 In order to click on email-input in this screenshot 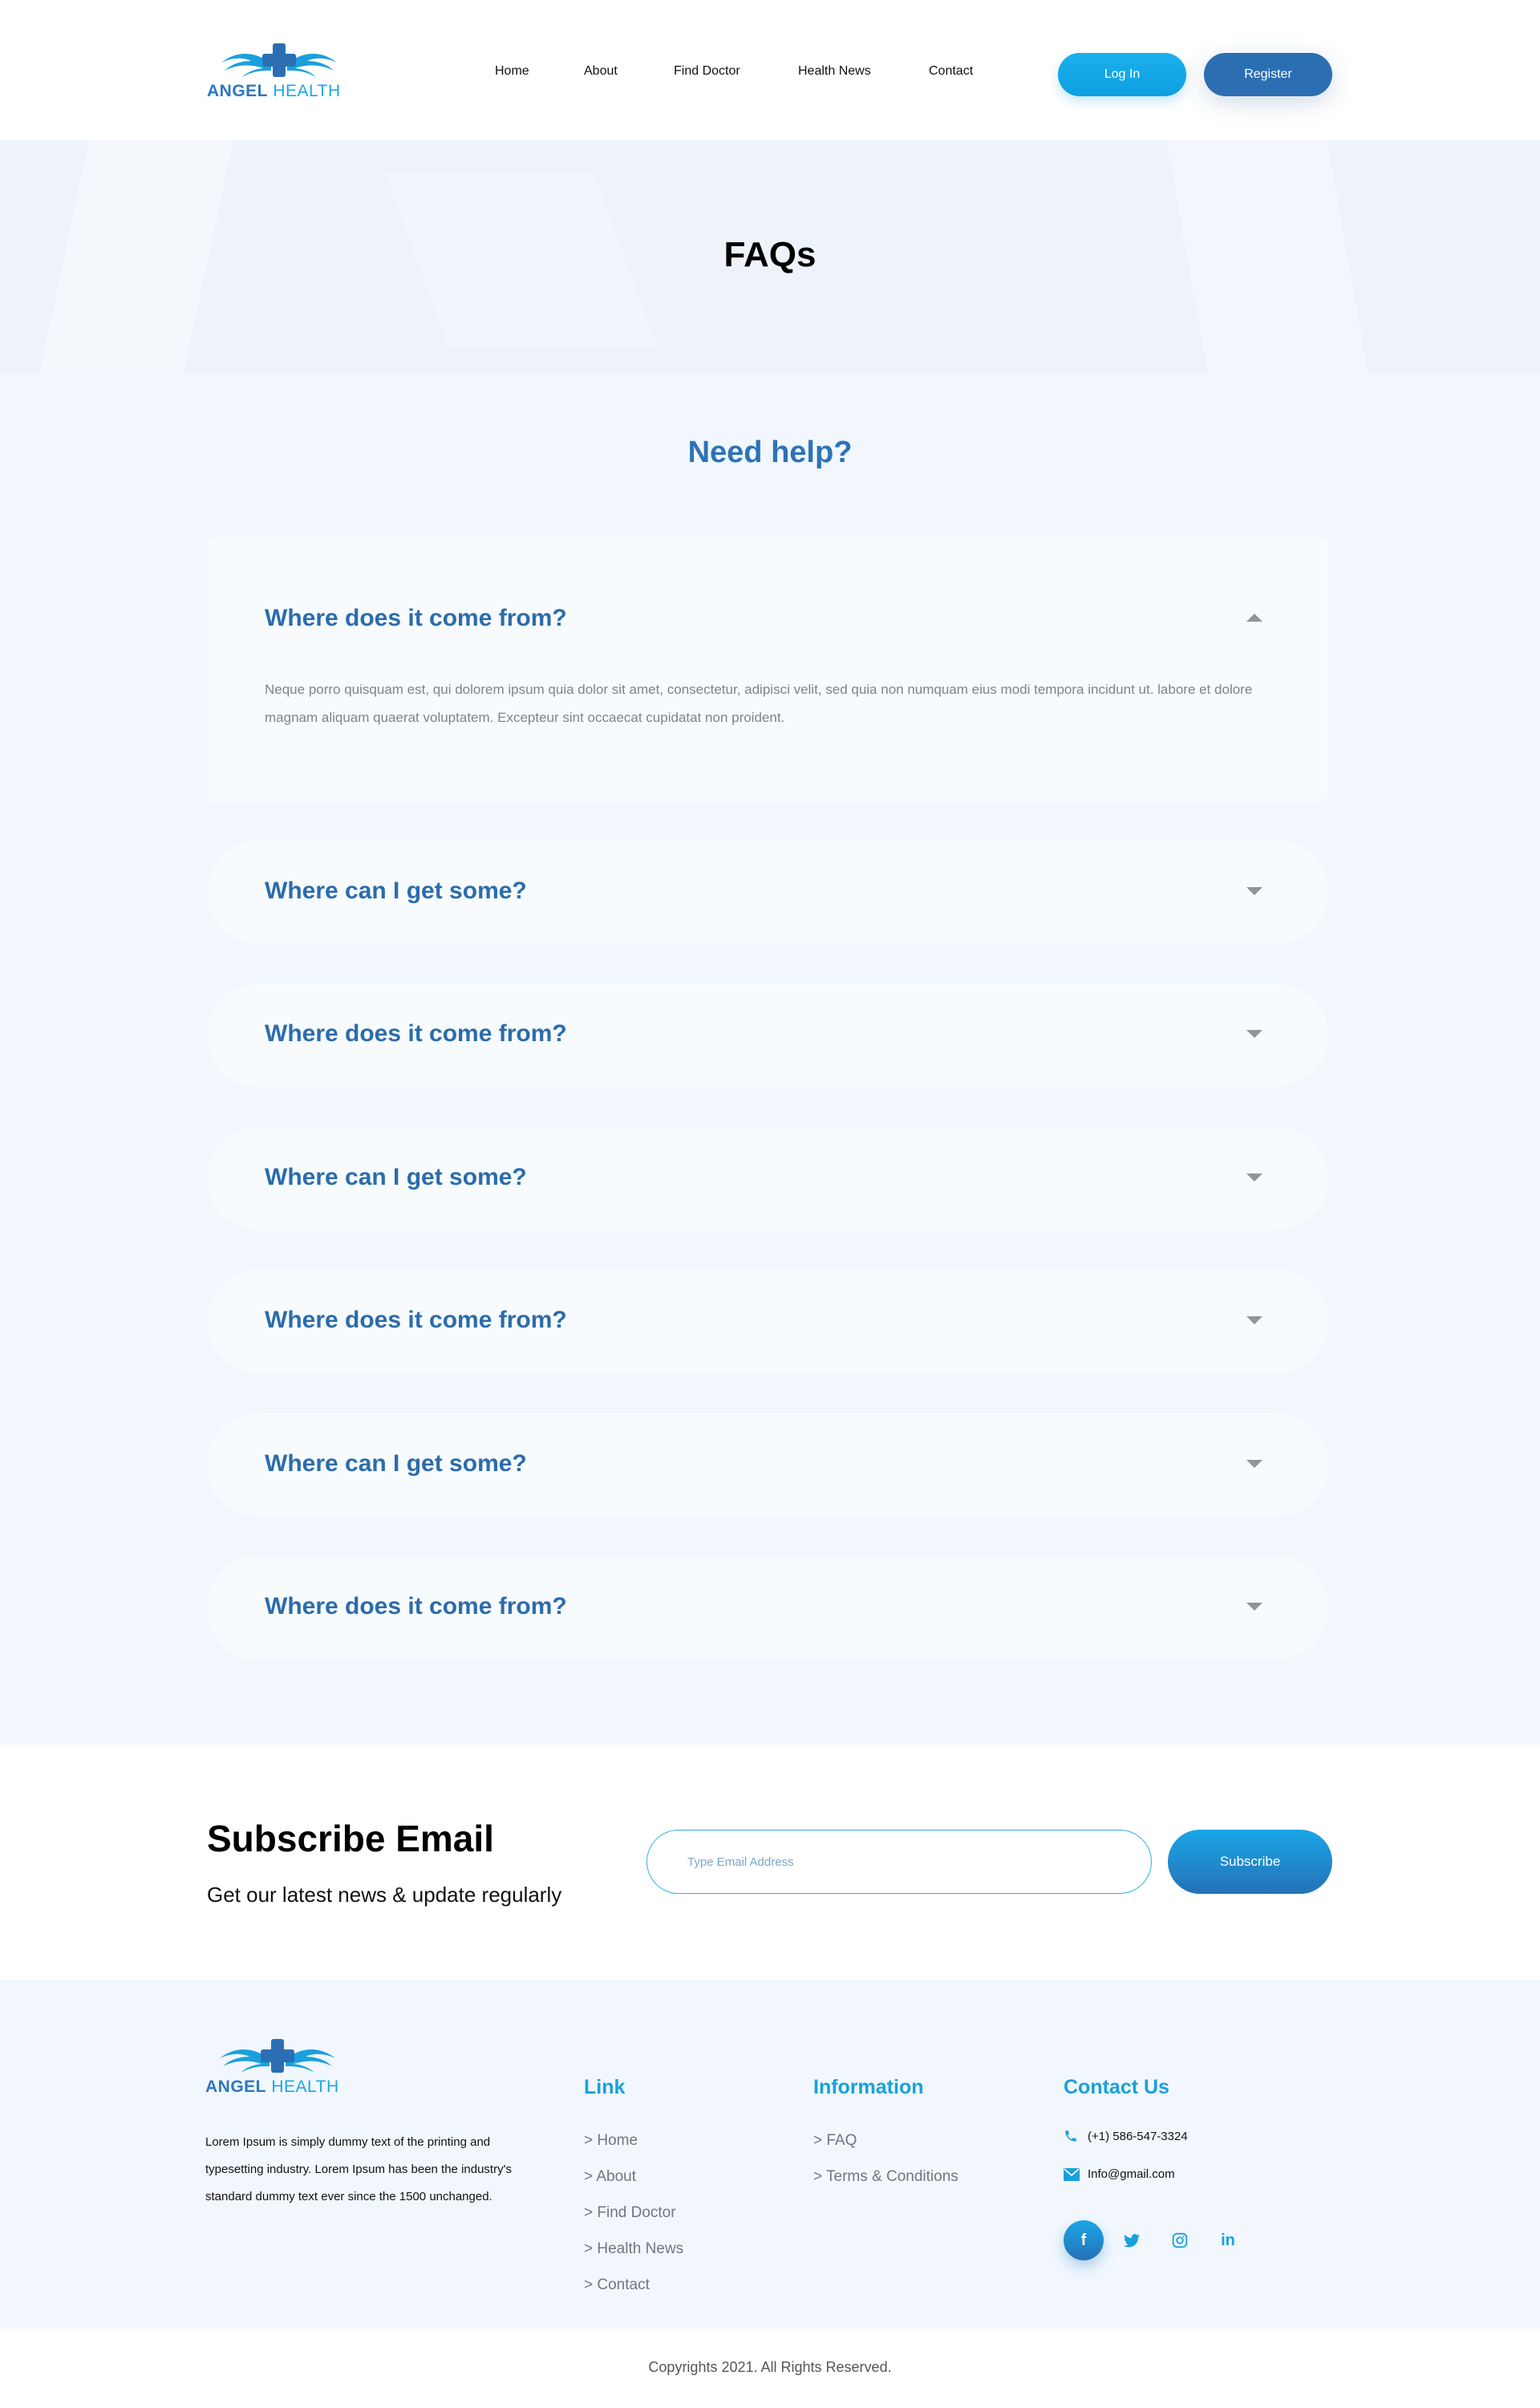, I will do `click(899, 1862)`.